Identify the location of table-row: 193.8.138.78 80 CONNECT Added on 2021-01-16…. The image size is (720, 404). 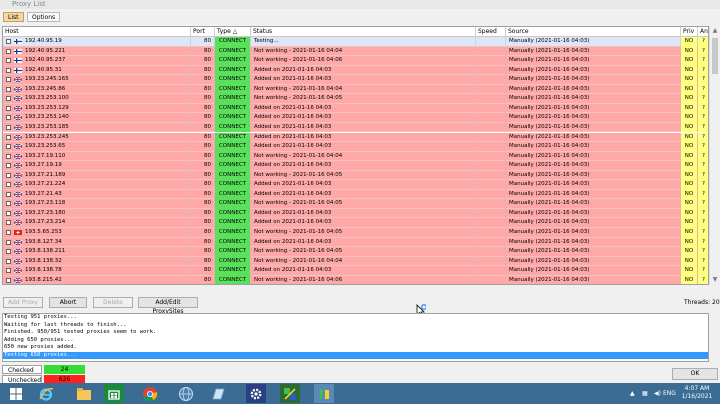
(355, 271).